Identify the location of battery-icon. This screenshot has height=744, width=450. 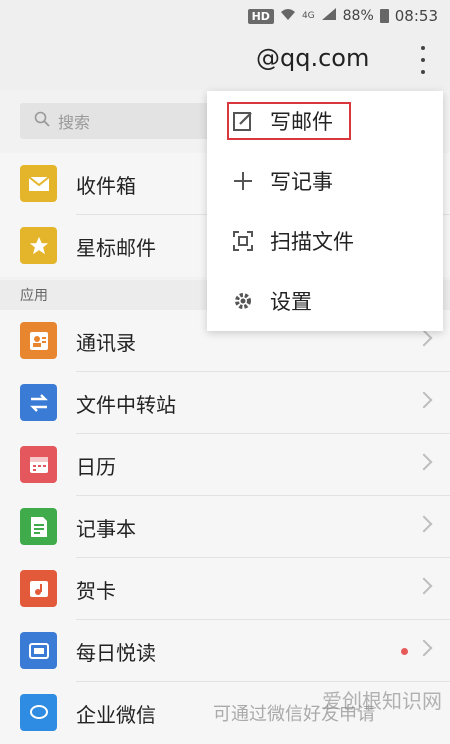
(384, 16).